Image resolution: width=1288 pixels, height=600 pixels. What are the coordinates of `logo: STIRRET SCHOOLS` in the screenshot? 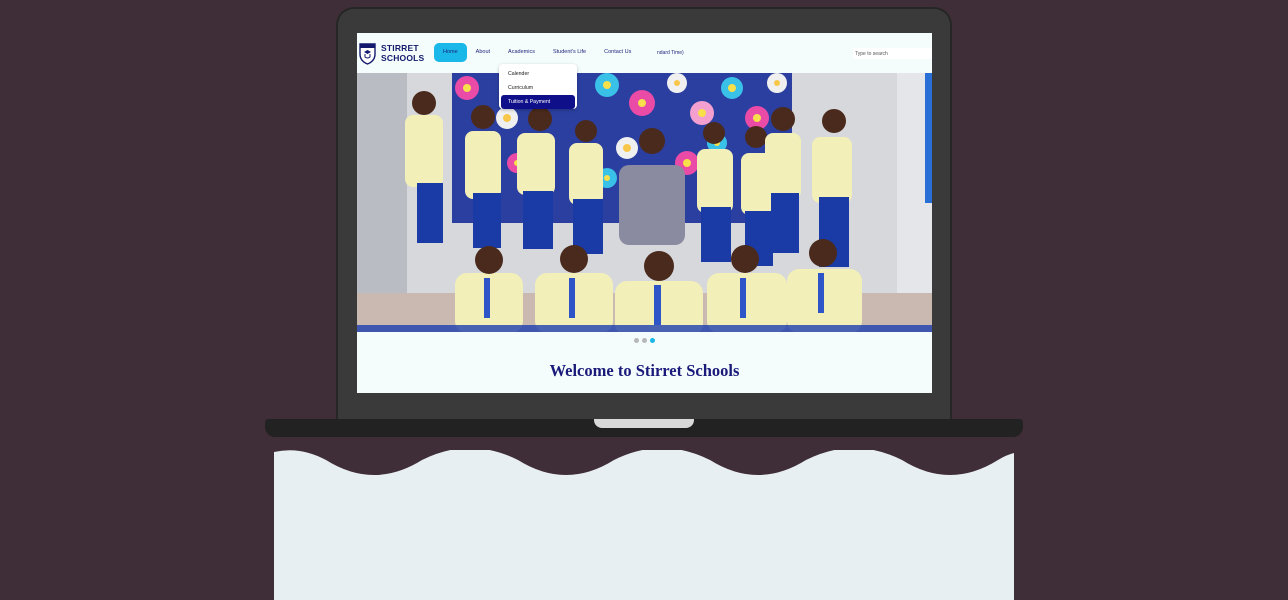 It's located at (391, 53).